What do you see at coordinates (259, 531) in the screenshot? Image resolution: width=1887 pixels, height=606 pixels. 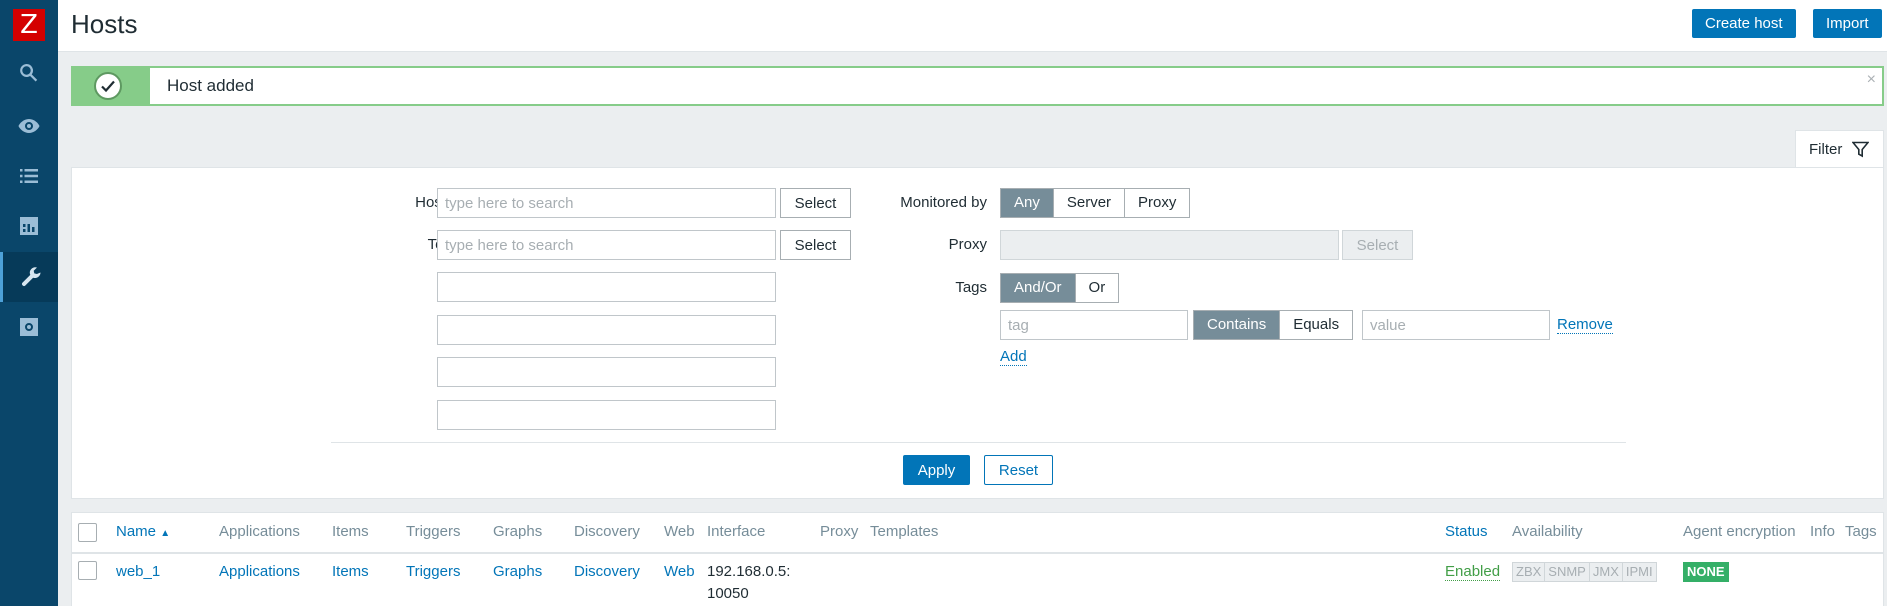 I see `column-header-applications: Applications` at bounding box center [259, 531].